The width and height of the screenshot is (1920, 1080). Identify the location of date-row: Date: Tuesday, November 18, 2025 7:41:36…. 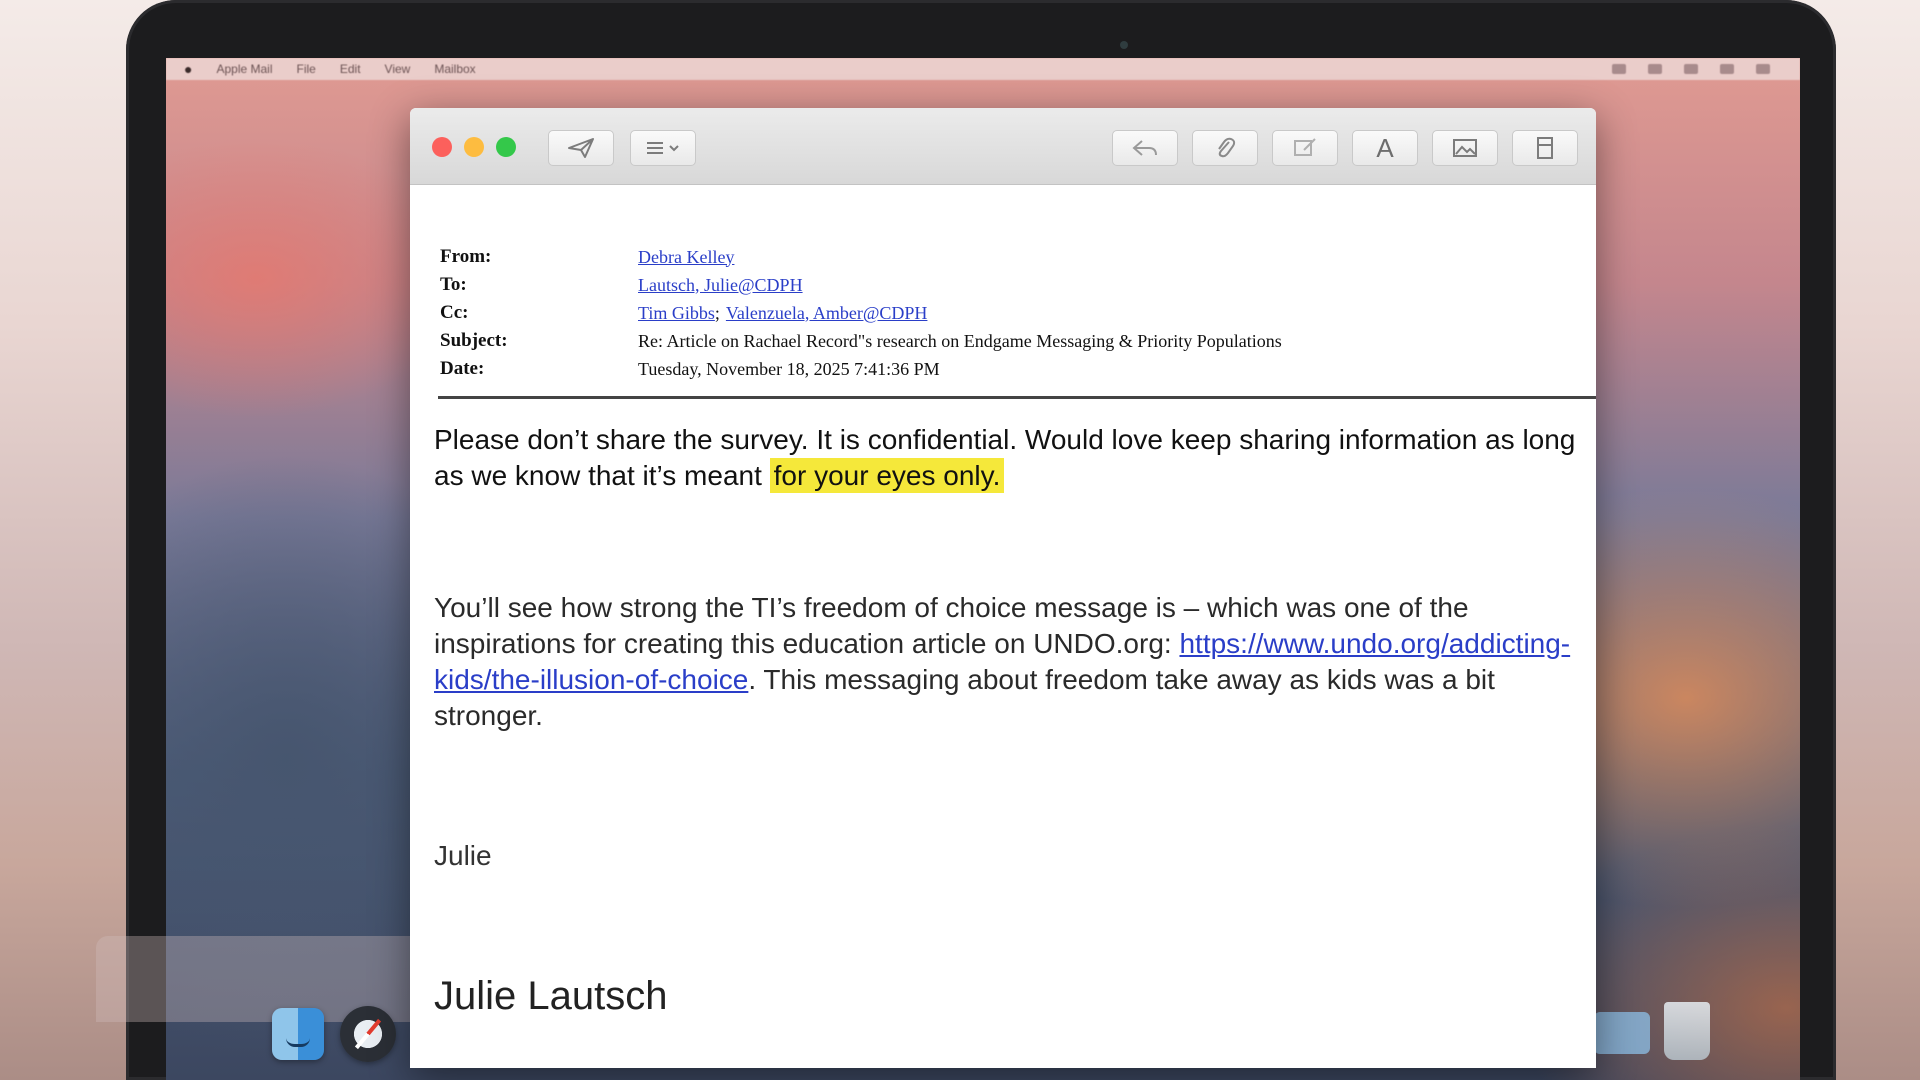
(1010, 369).